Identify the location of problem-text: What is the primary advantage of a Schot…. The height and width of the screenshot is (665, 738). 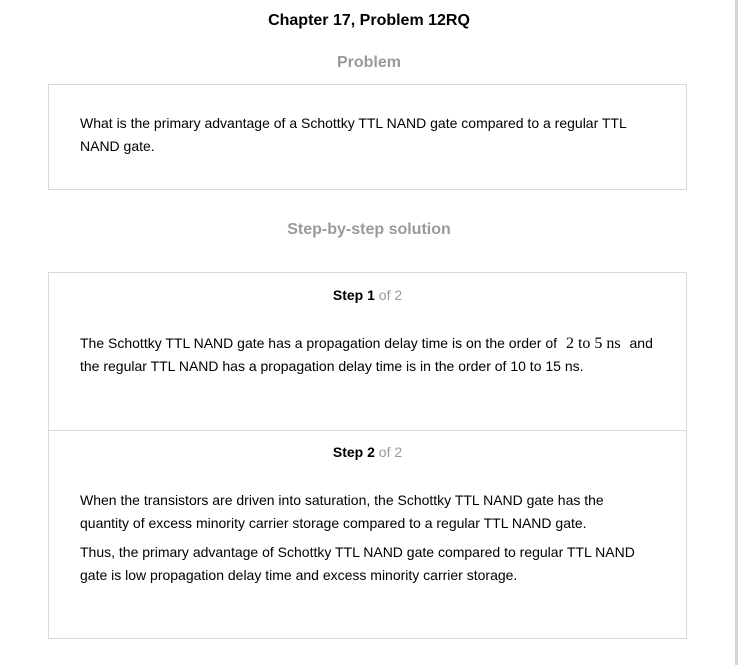
(353, 134).